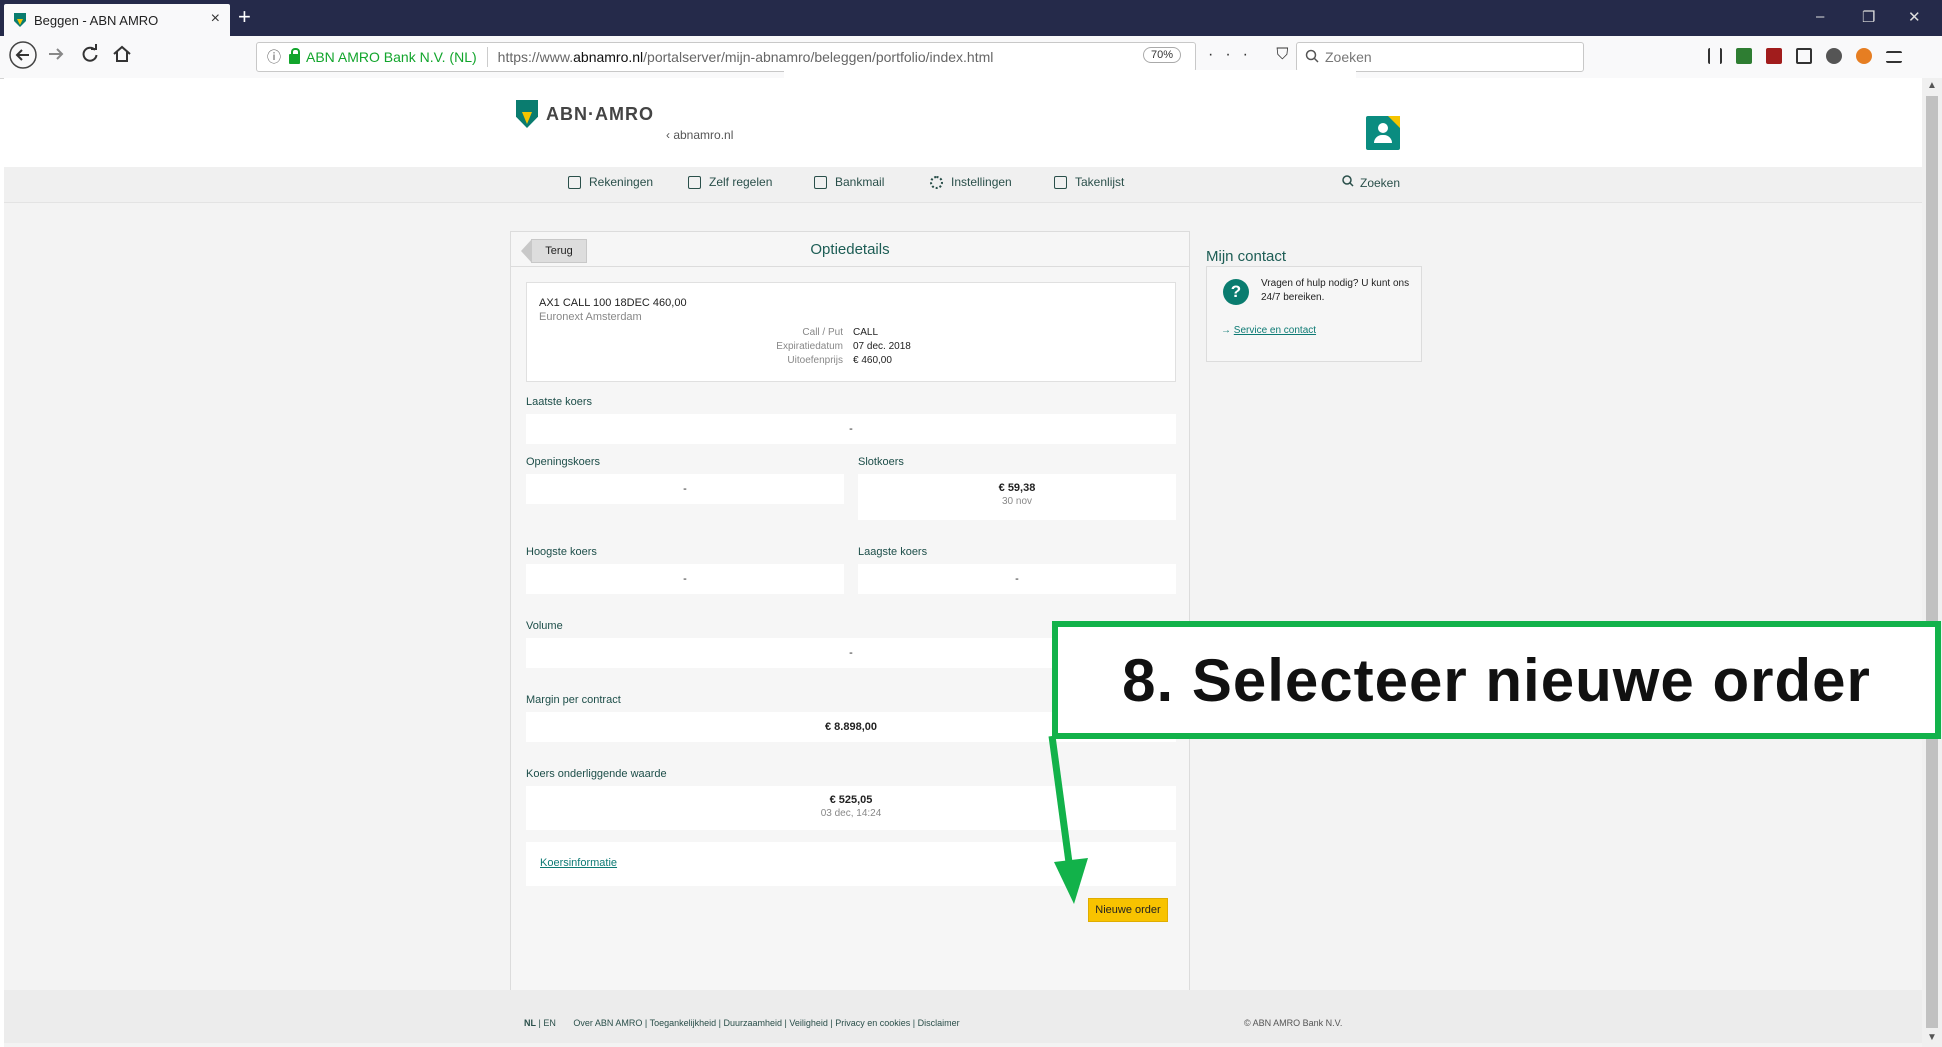  I want to click on addon-icon, so click(1864, 56).